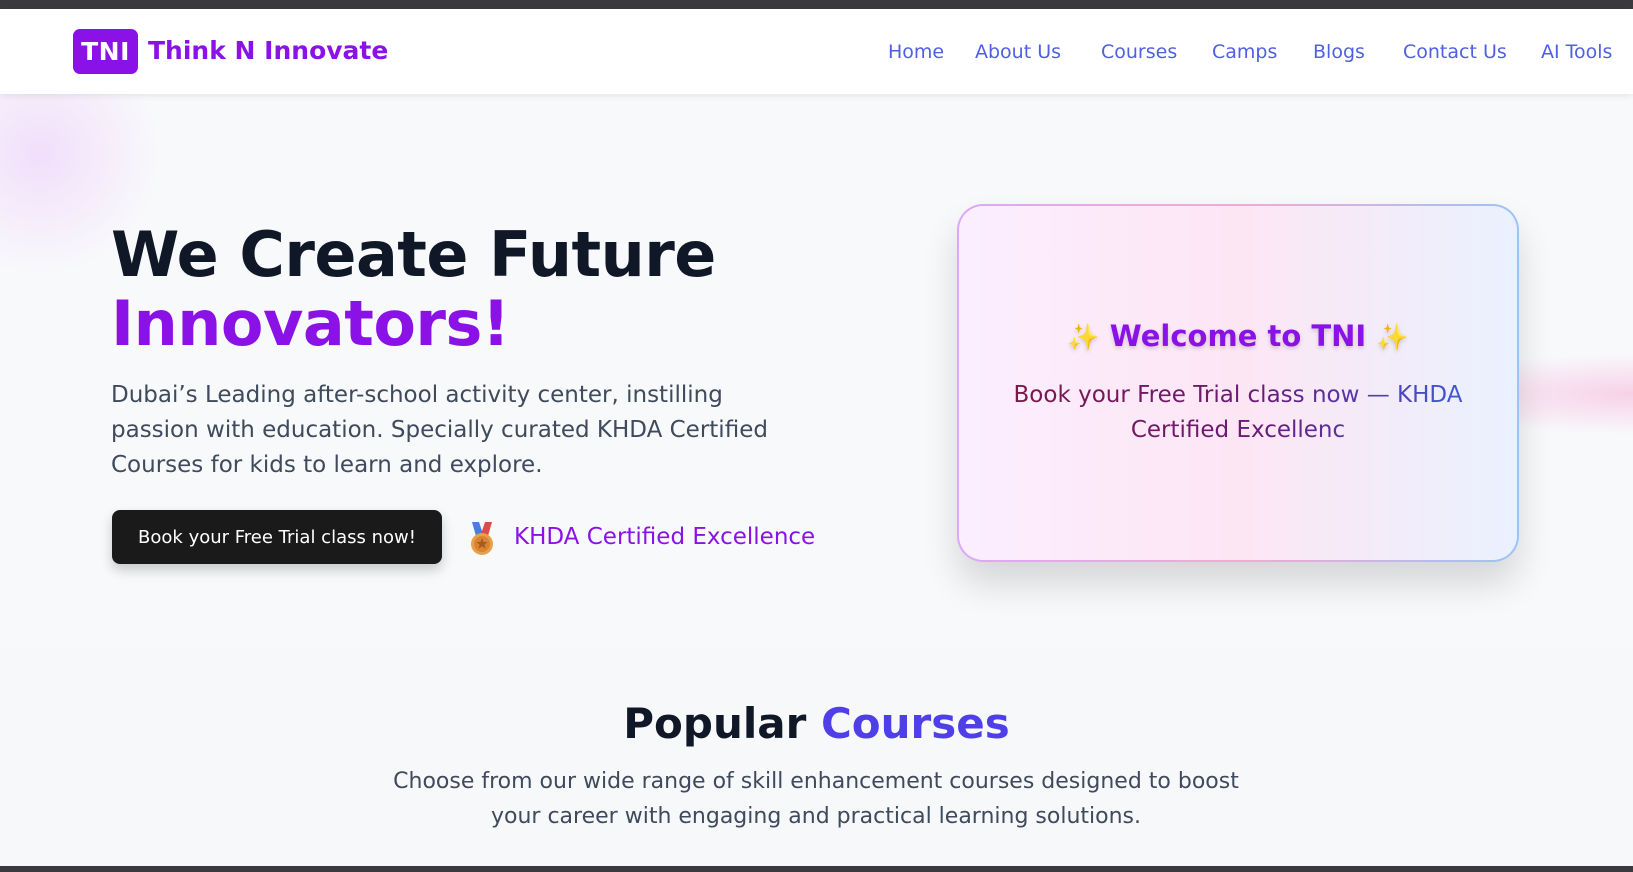 The height and width of the screenshot is (872, 1633). I want to click on browser-bottom-edge, so click(816, 869).